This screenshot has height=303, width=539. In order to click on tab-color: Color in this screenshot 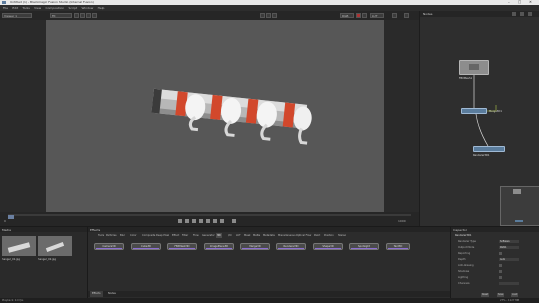, I will do `click(133, 235)`.